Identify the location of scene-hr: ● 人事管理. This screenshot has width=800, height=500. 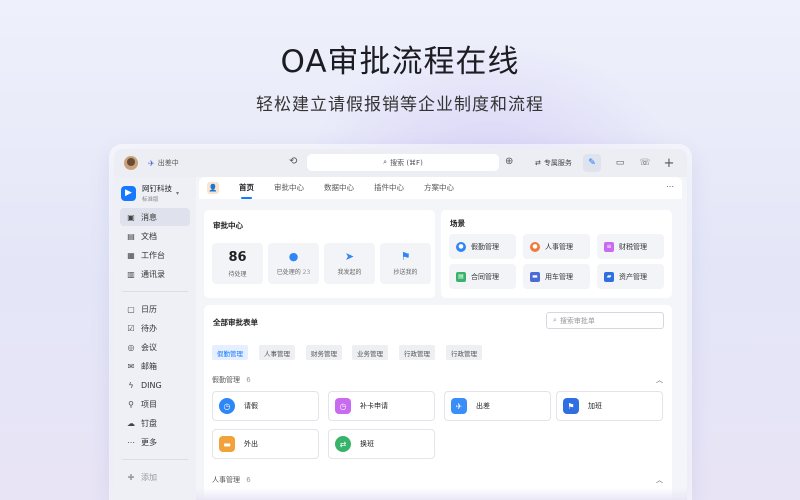
(556, 246).